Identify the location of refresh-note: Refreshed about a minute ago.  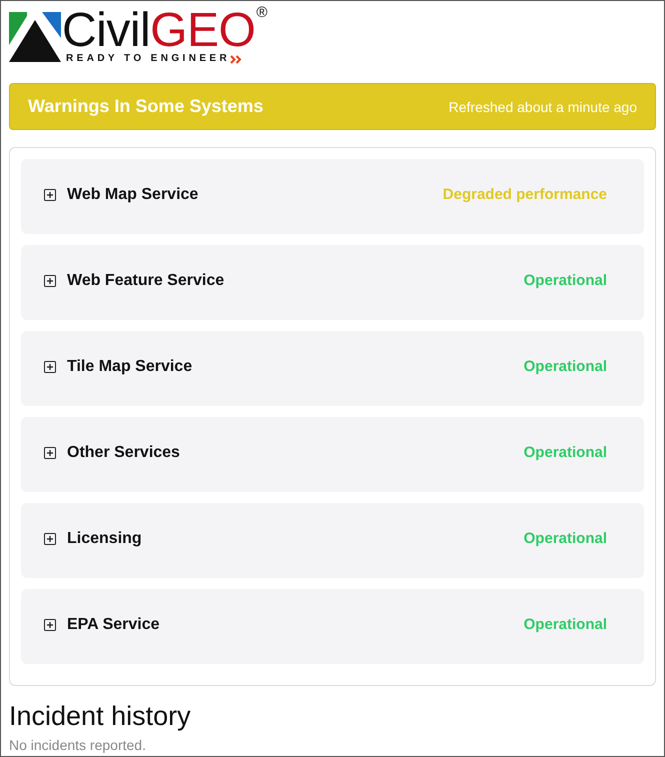
(542, 106).